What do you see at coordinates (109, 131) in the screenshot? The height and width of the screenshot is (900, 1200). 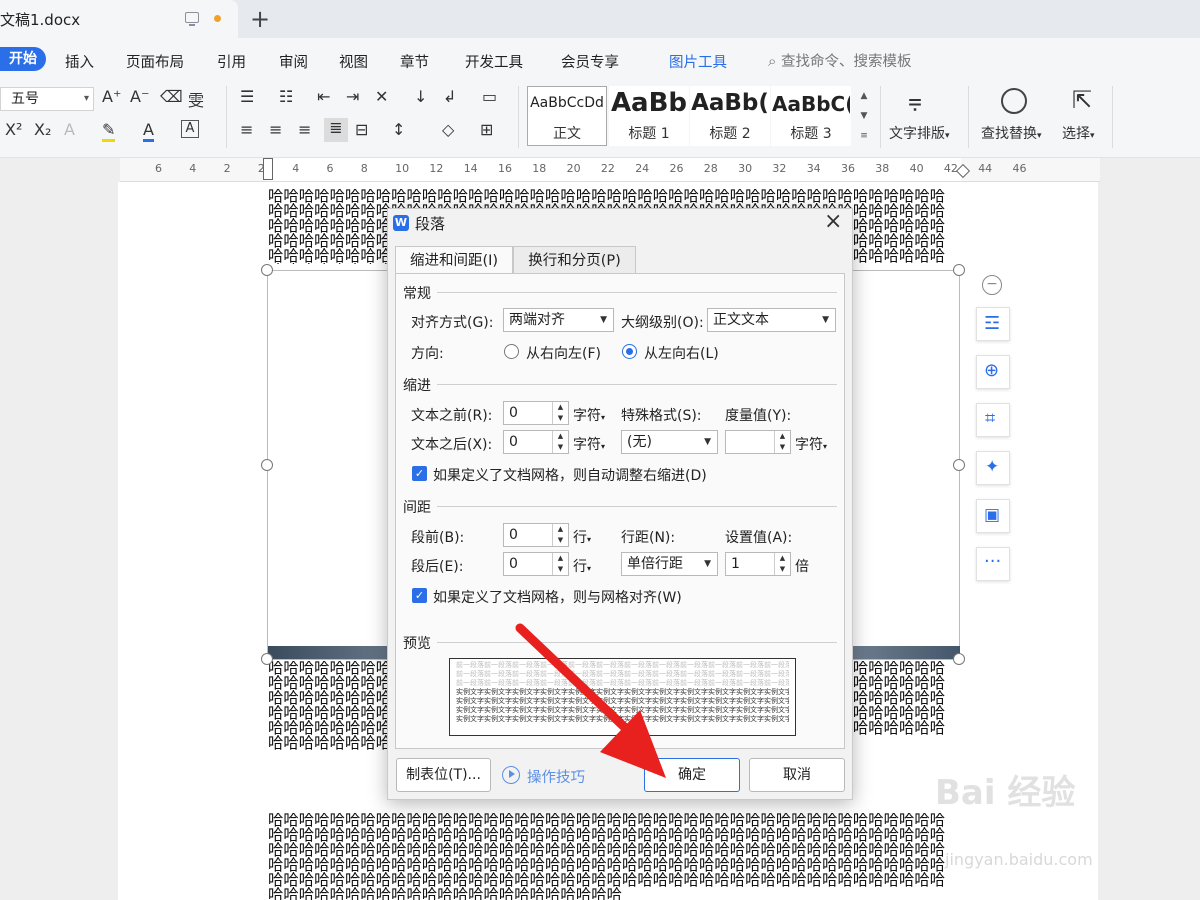 I see `highlight-icon: ✎` at bounding box center [109, 131].